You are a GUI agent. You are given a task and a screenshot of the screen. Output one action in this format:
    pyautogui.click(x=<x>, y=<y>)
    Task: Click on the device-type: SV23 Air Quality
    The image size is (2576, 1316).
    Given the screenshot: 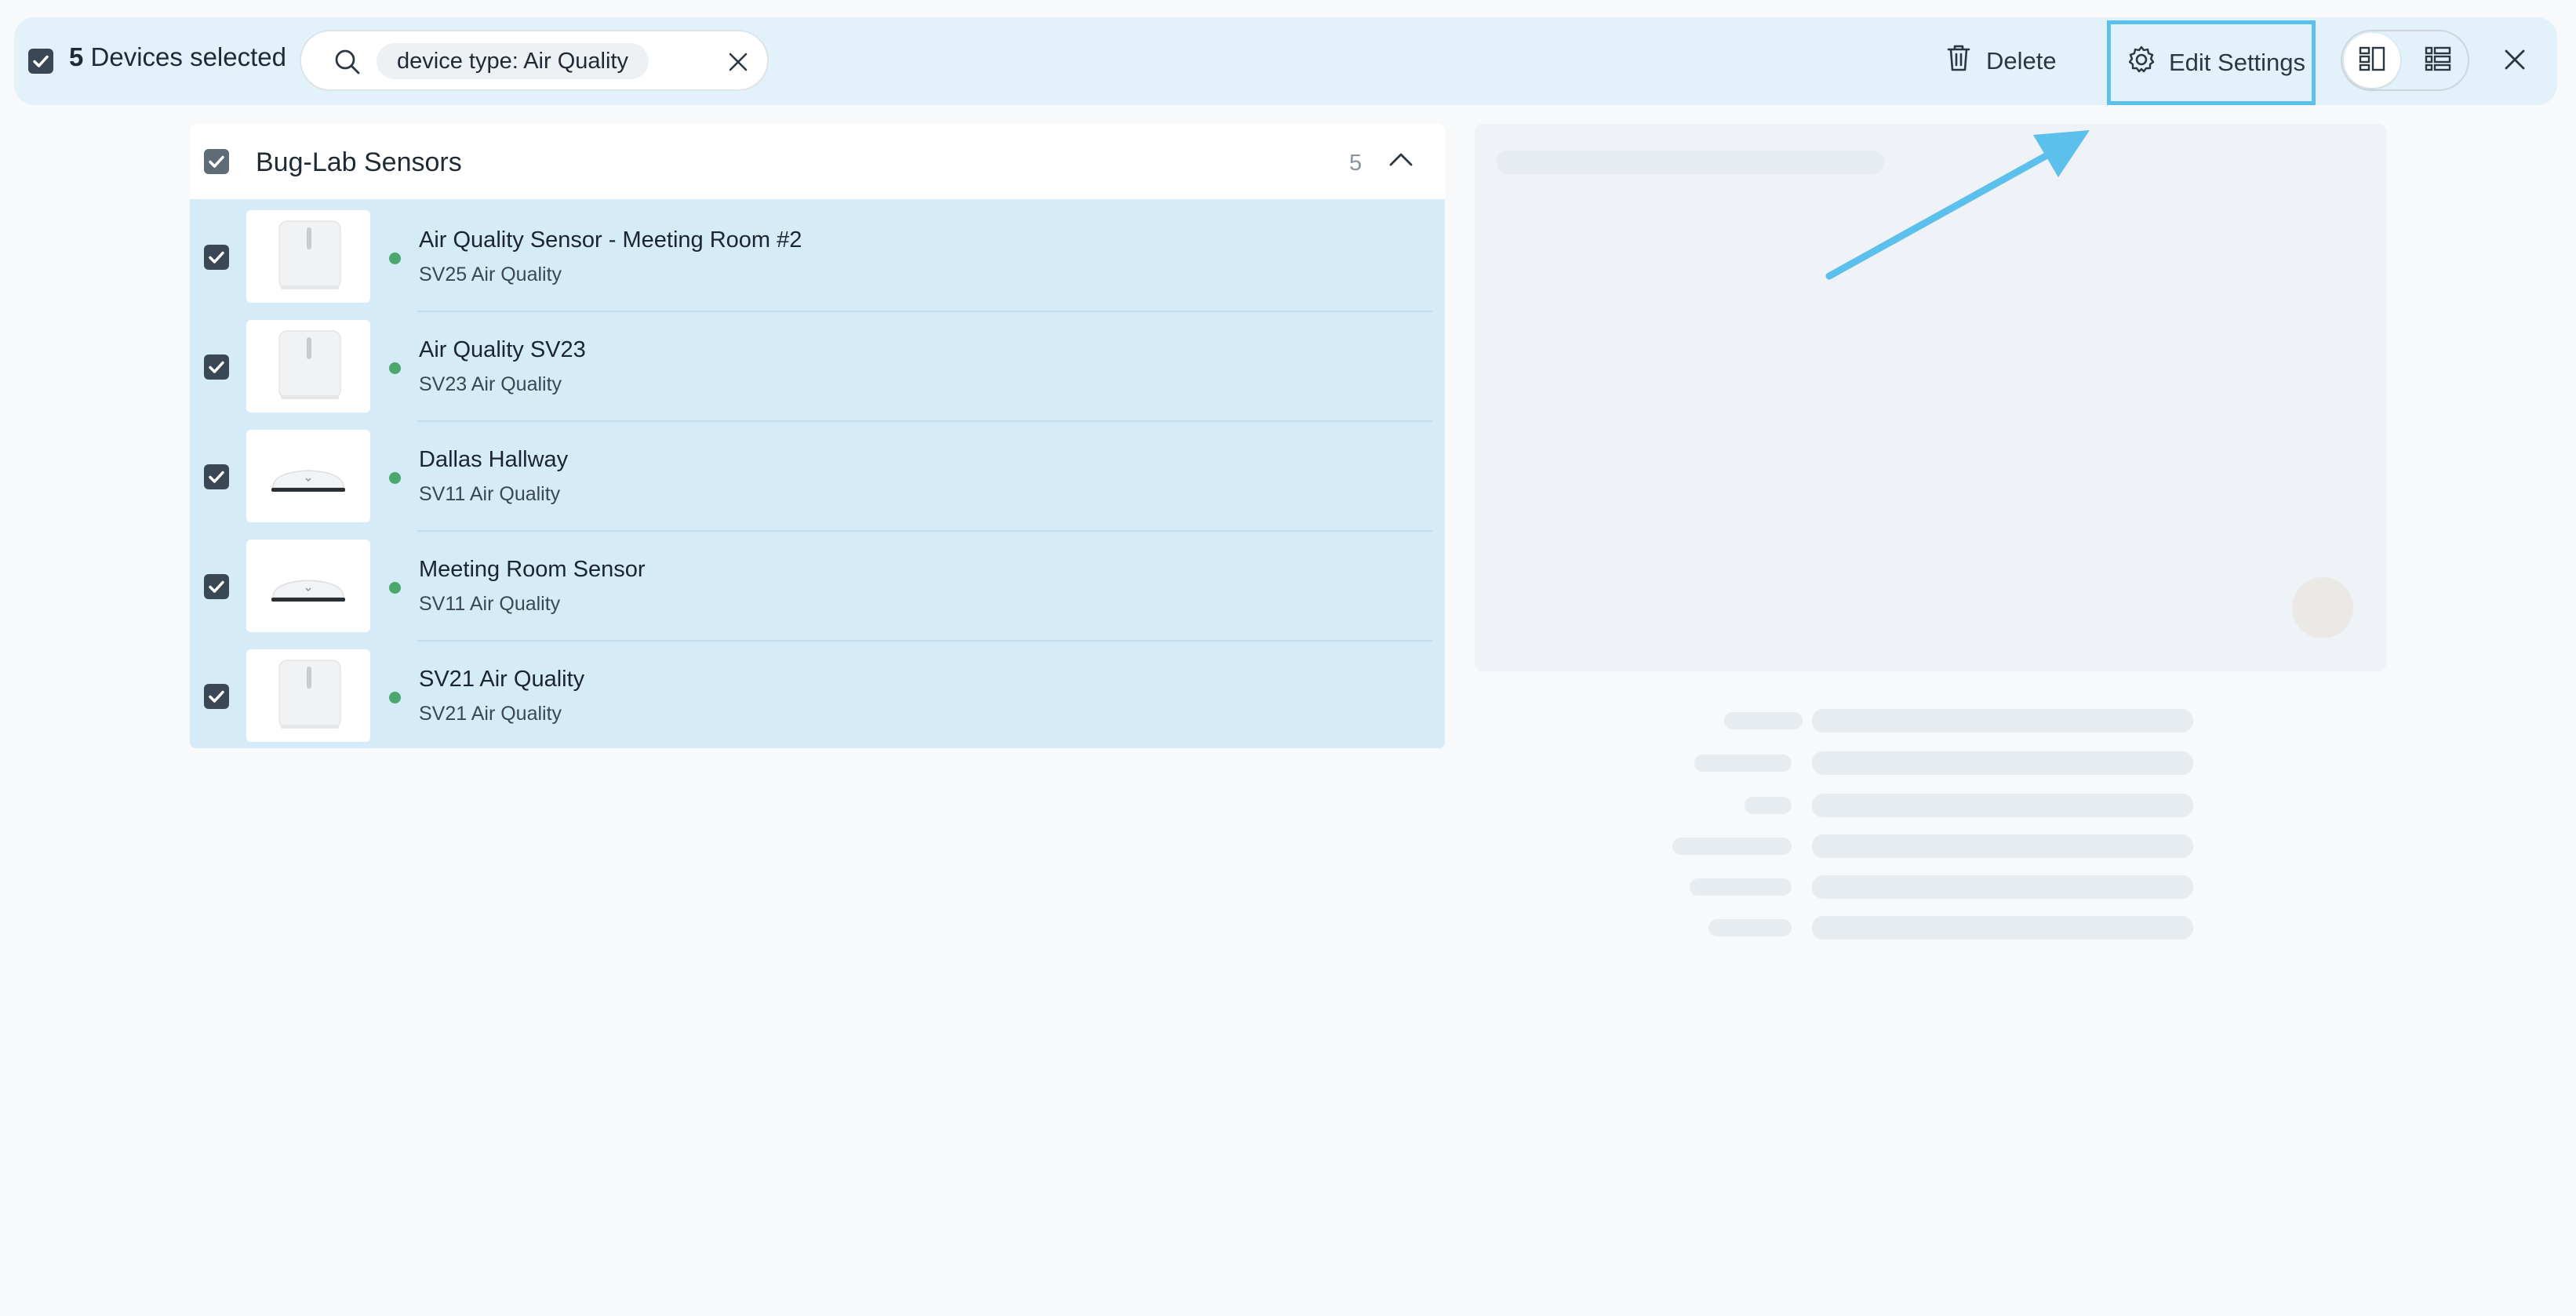 What is the action you would take?
    pyautogui.click(x=490, y=384)
    